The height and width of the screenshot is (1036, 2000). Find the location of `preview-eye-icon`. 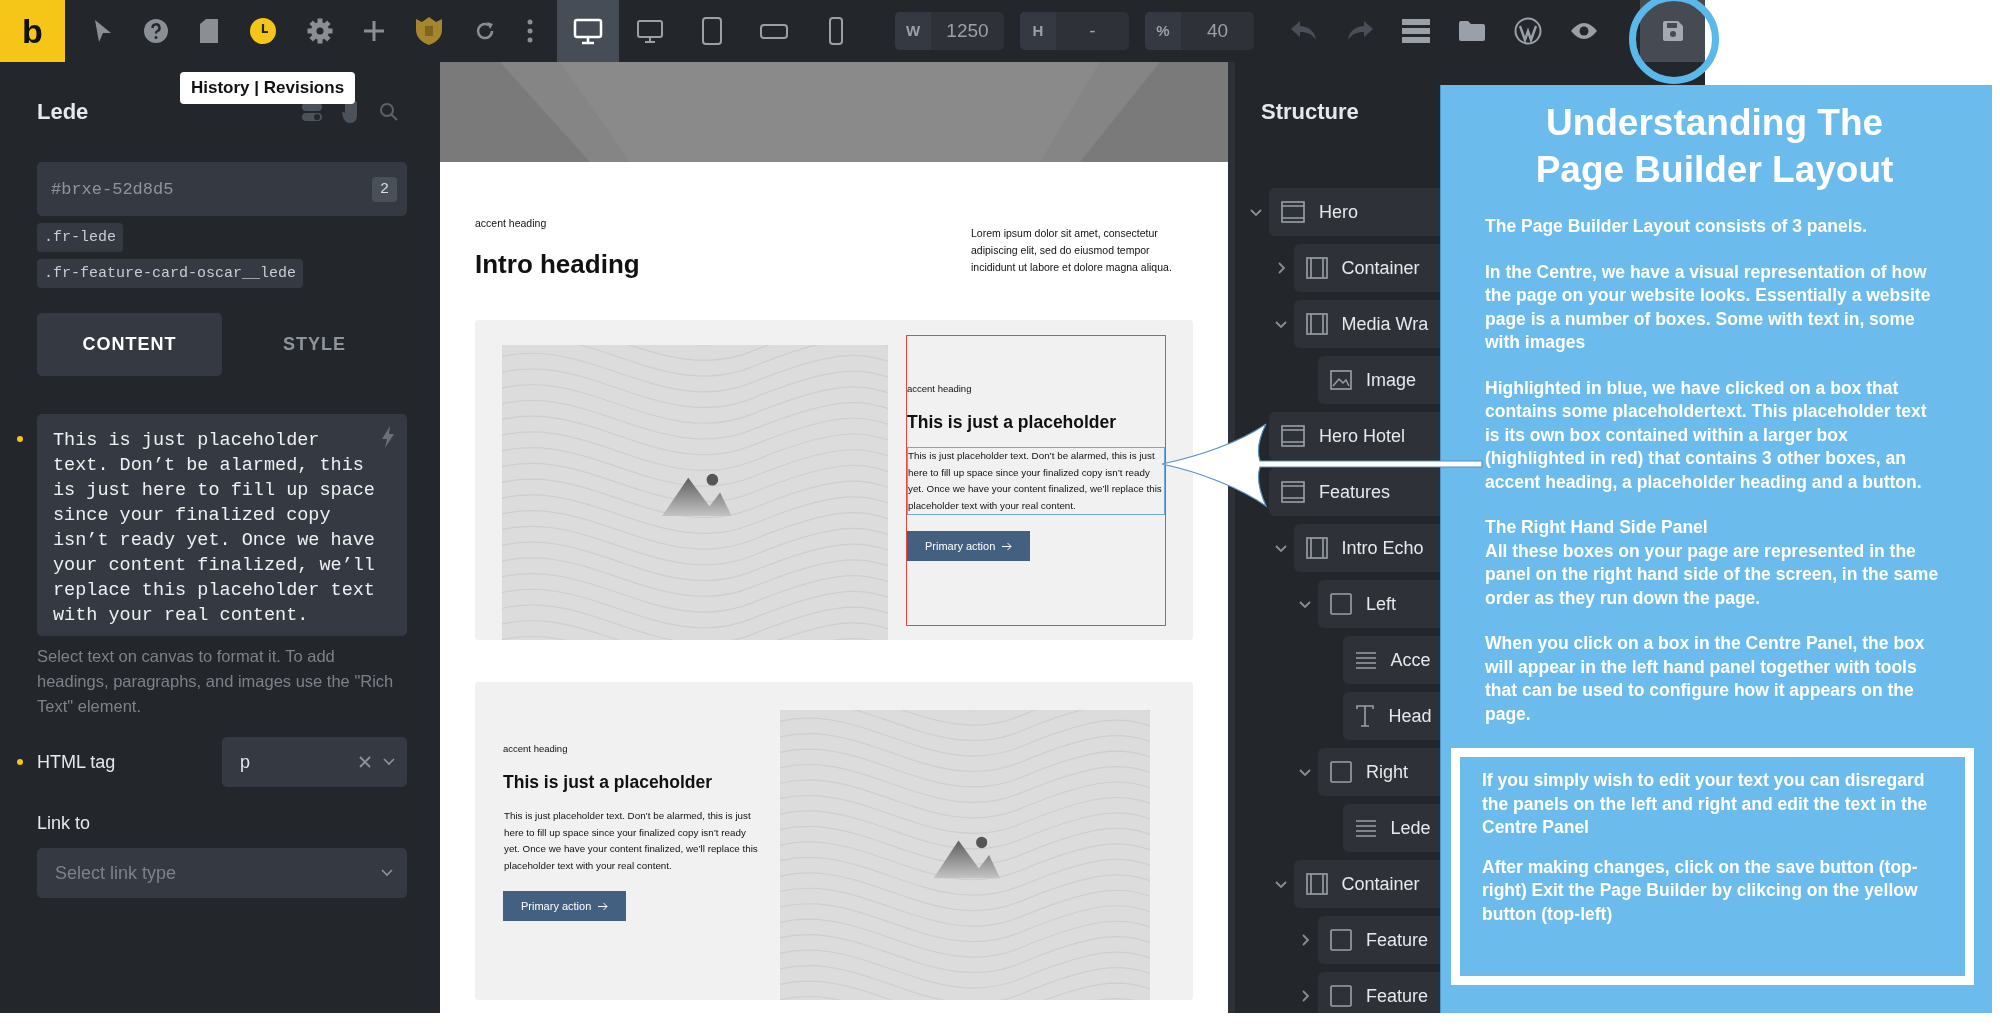

preview-eye-icon is located at coordinates (1584, 31).